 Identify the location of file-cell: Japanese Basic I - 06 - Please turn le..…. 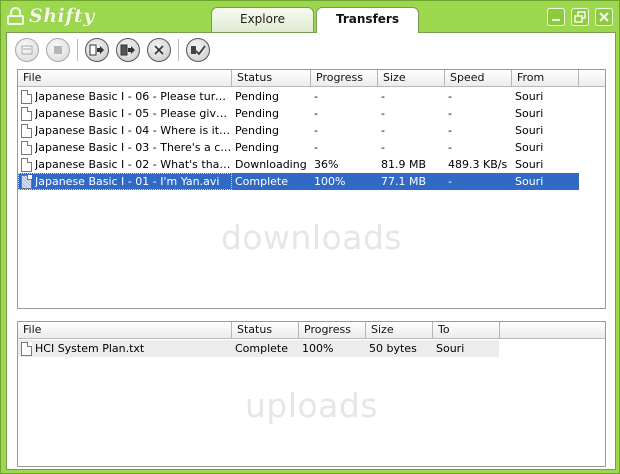
(125, 96).